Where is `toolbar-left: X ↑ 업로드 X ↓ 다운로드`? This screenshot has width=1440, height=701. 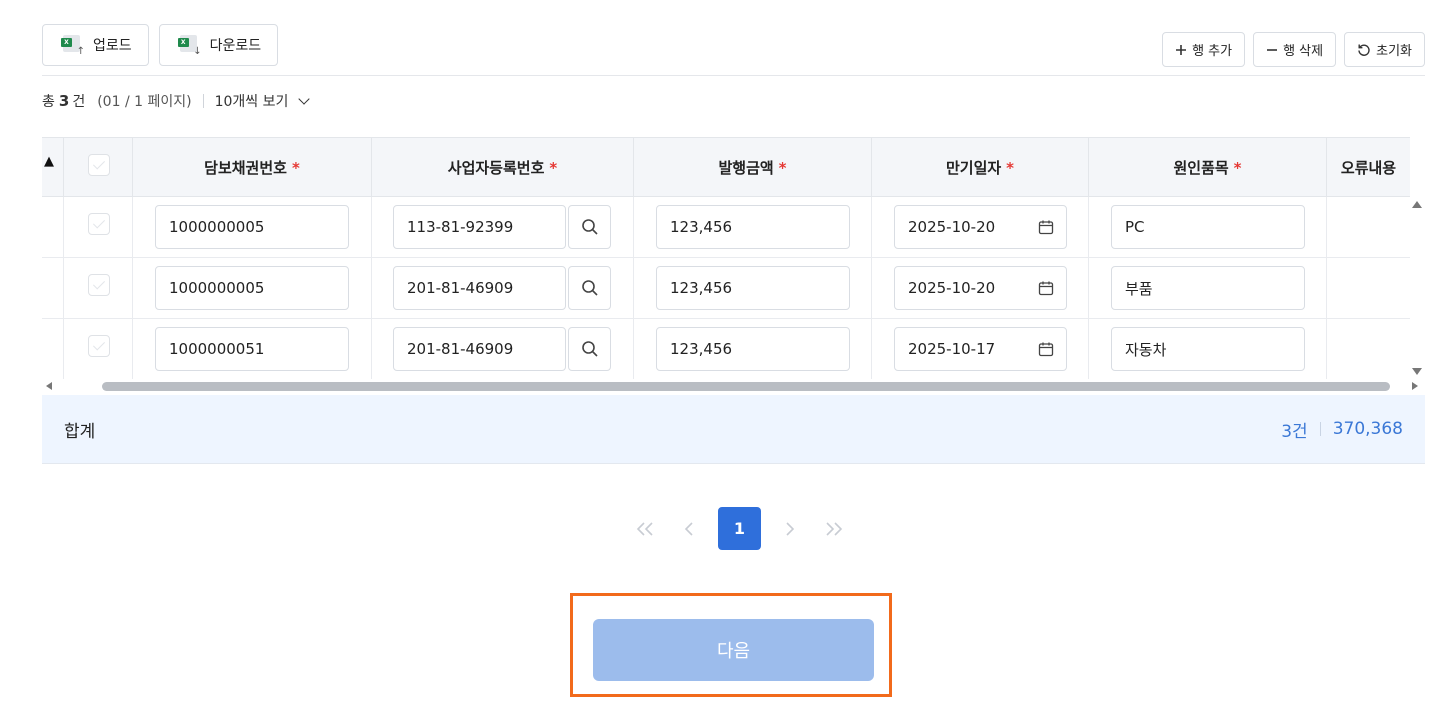
toolbar-left: X ↑ 업로드 X ↓ 다운로드 is located at coordinates (160, 45).